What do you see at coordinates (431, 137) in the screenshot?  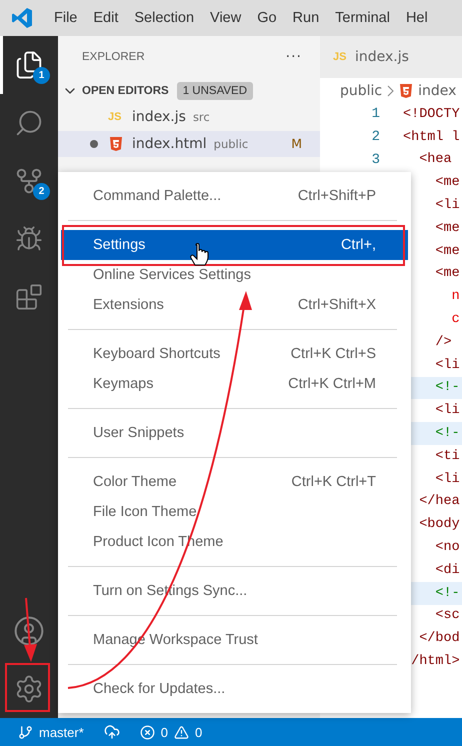 I see `code-text: <html l` at bounding box center [431, 137].